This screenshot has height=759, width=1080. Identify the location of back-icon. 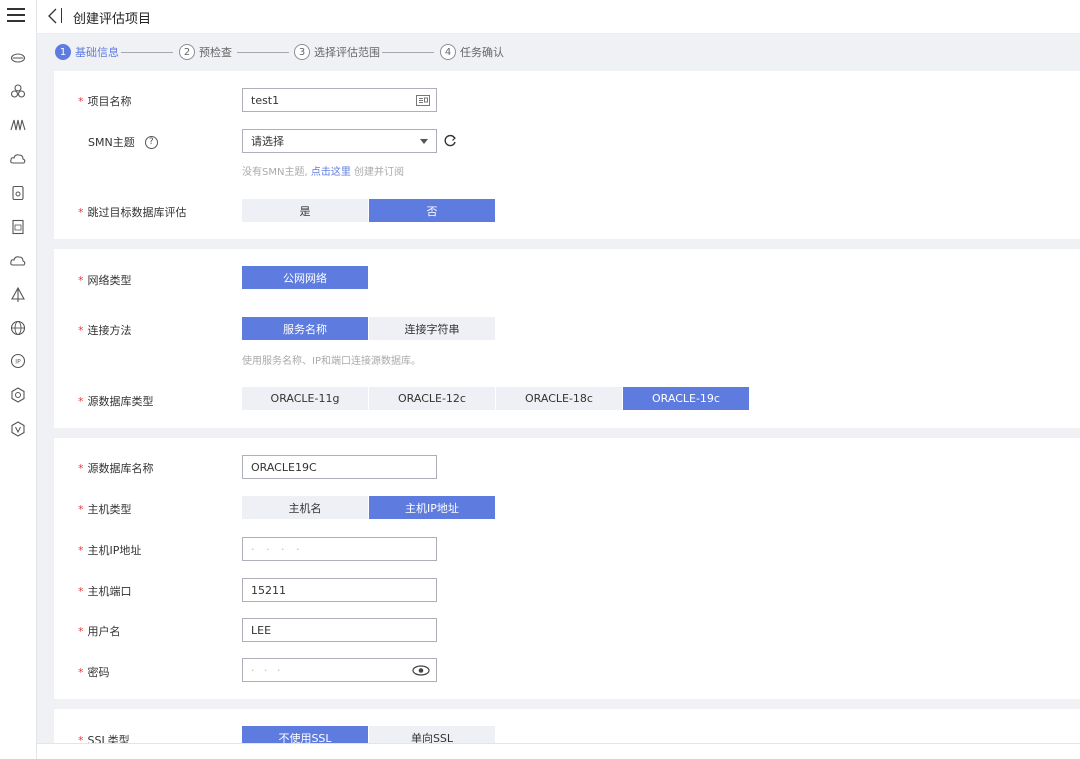
(53, 16).